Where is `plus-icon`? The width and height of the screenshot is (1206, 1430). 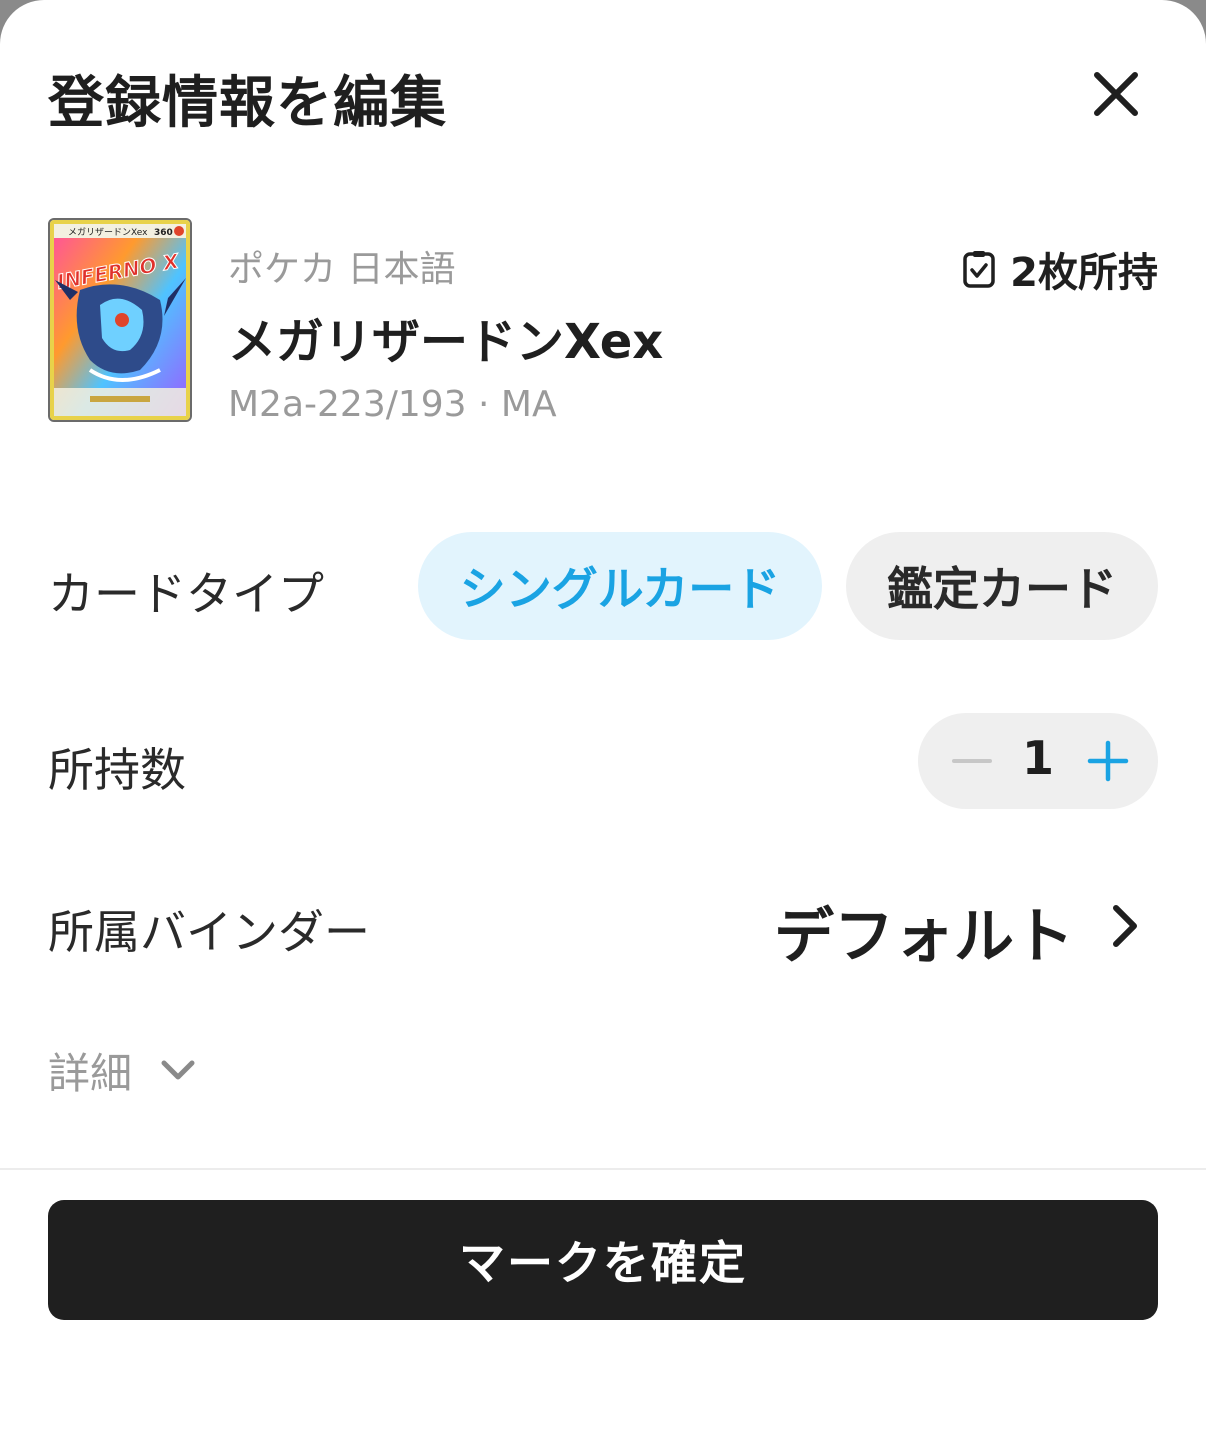
plus-icon is located at coordinates (1108, 761).